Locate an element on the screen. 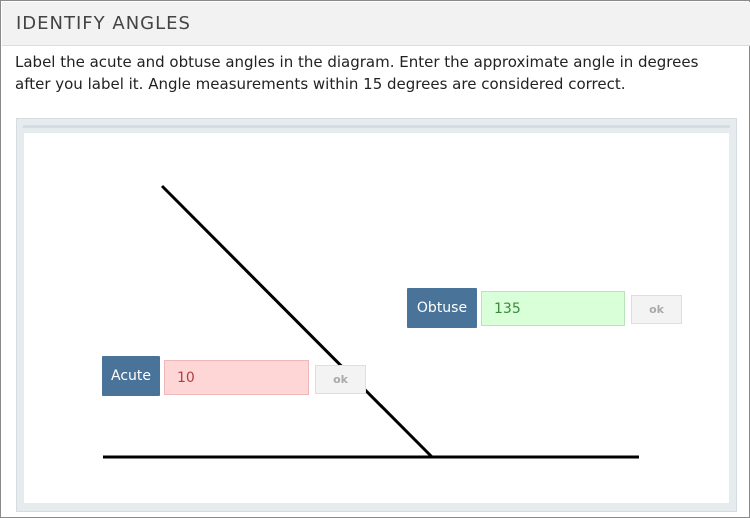 The width and height of the screenshot is (750, 518). obtuse-ok-button: ok is located at coordinates (656, 309).